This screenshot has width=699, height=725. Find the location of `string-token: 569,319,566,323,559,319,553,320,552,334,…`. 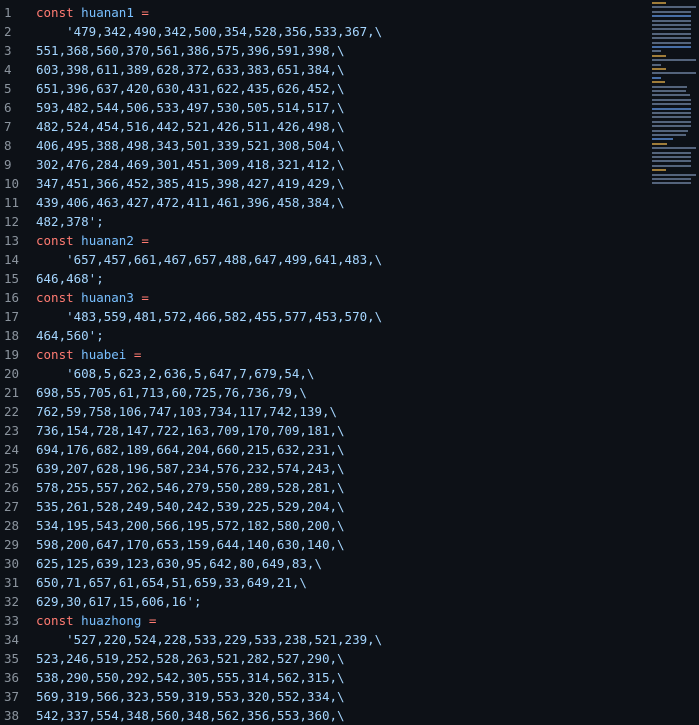

string-token: 569,319,566,323,559,319,553,320,552,334,… is located at coordinates (190, 696).